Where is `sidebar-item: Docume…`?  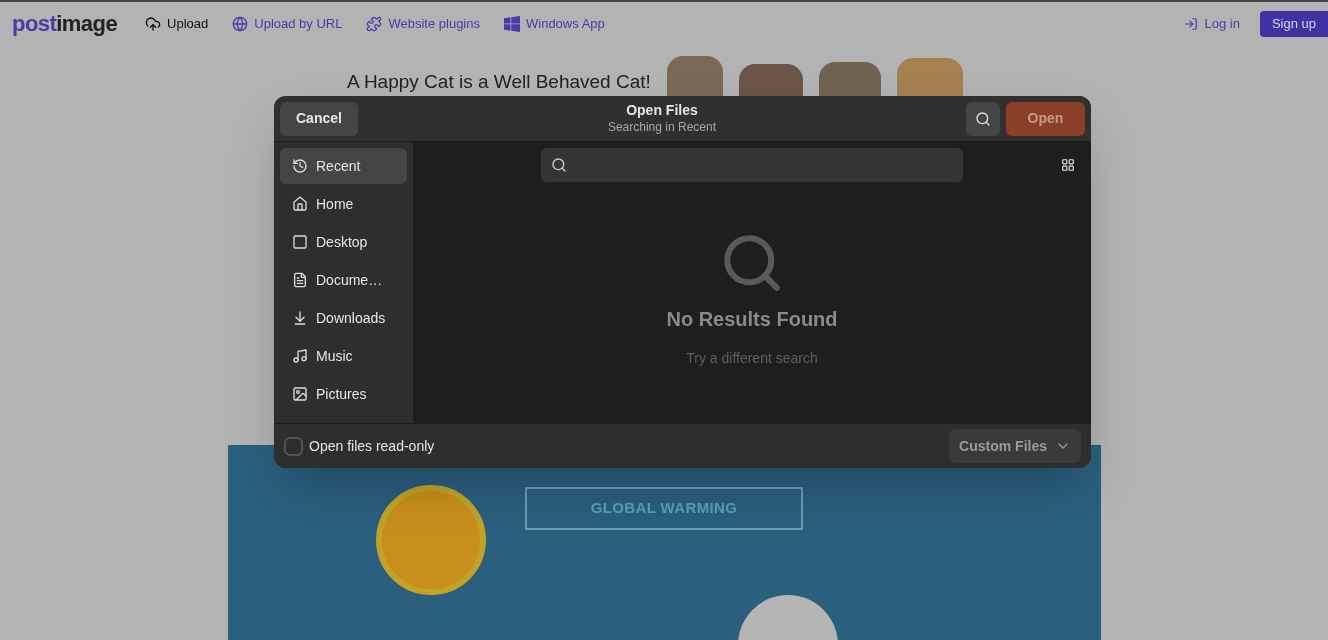
sidebar-item: Docume… is located at coordinates (343, 280).